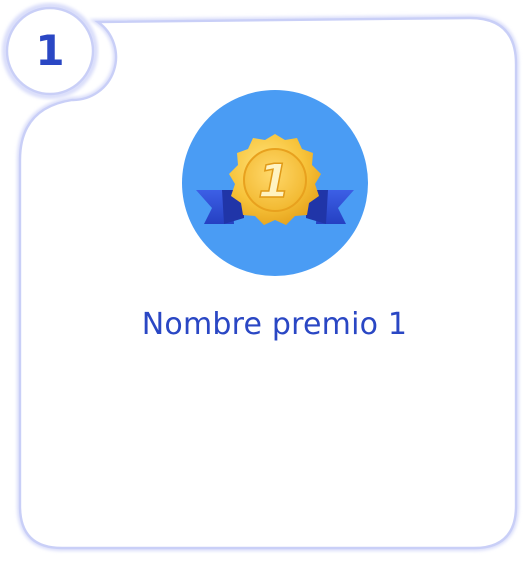  Describe the element at coordinates (274, 324) in the screenshot. I see `award-name: Nombre premio 1` at that location.